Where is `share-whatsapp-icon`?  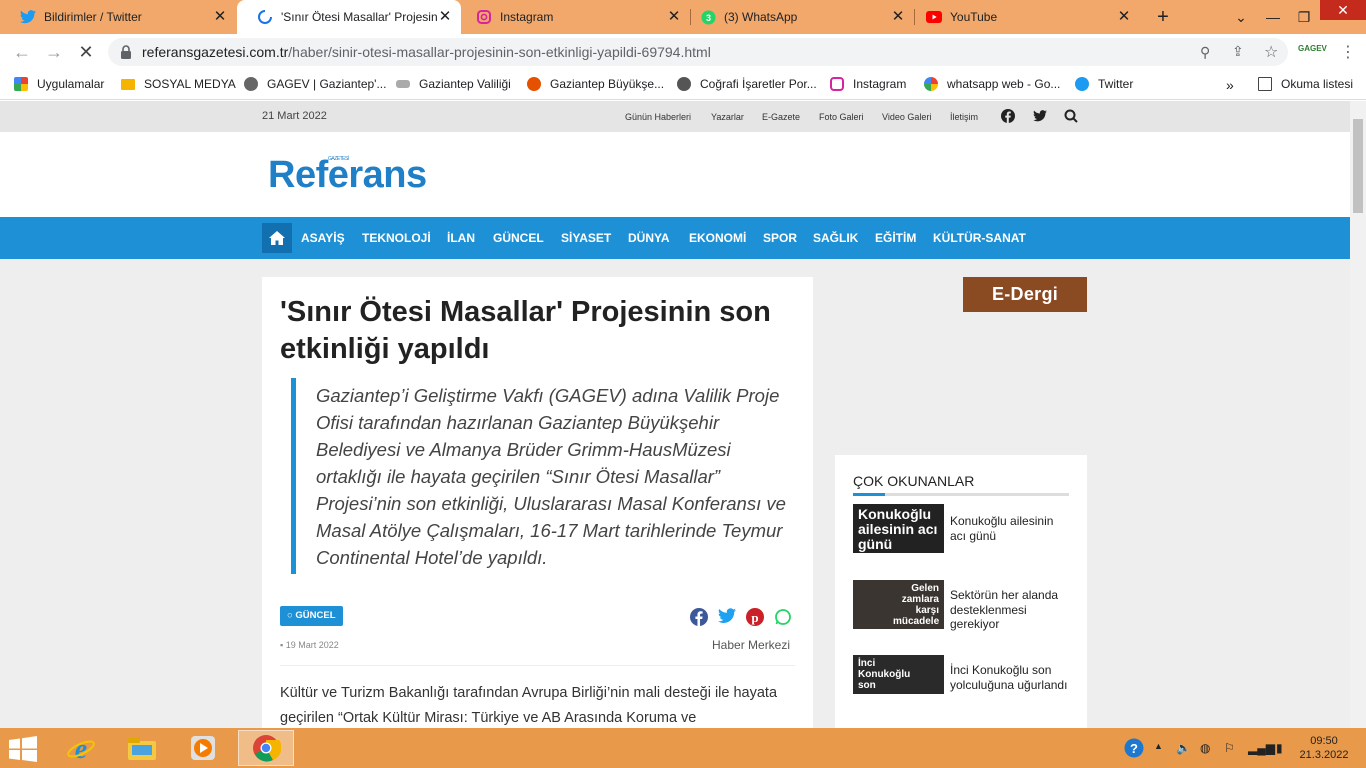 share-whatsapp-icon is located at coordinates (783, 617).